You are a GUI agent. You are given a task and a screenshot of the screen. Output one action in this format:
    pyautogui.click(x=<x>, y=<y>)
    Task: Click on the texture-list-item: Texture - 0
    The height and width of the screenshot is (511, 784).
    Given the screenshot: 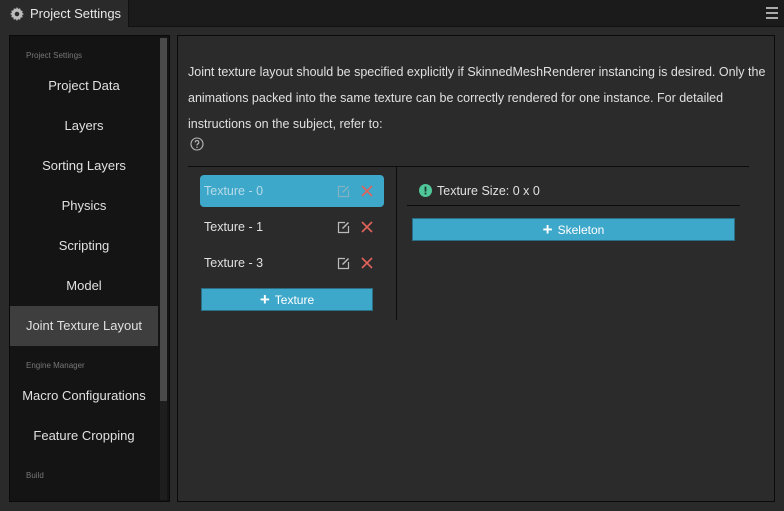 What is the action you would take?
    pyautogui.click(x=292, y=191)
    